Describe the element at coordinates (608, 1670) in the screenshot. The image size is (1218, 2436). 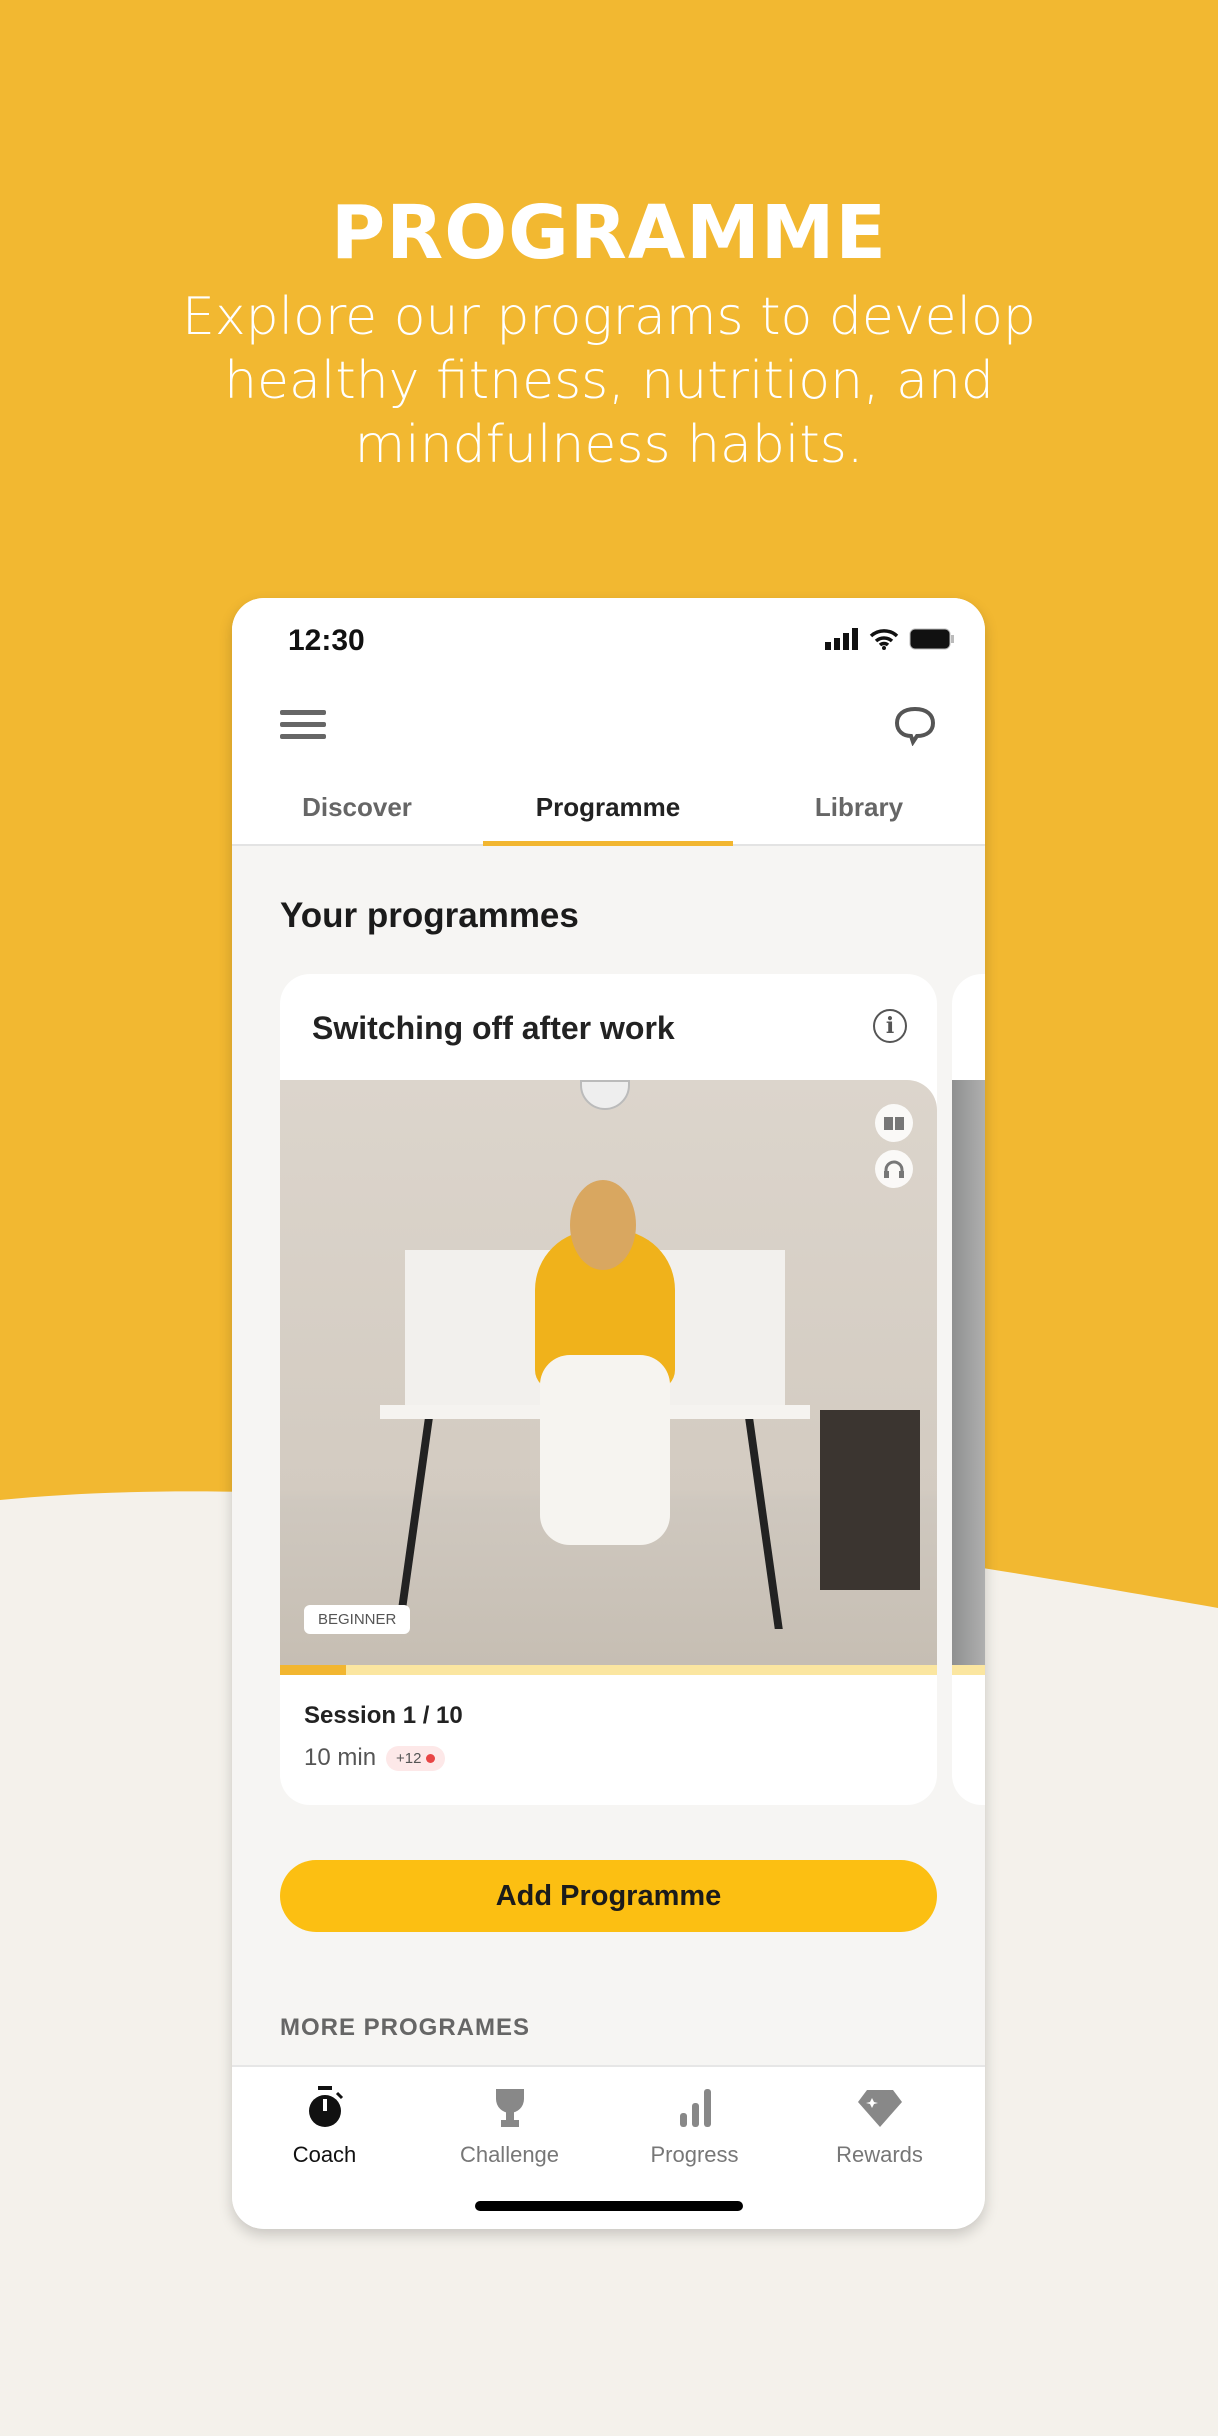
I see `programme-progress-bar` at that location.